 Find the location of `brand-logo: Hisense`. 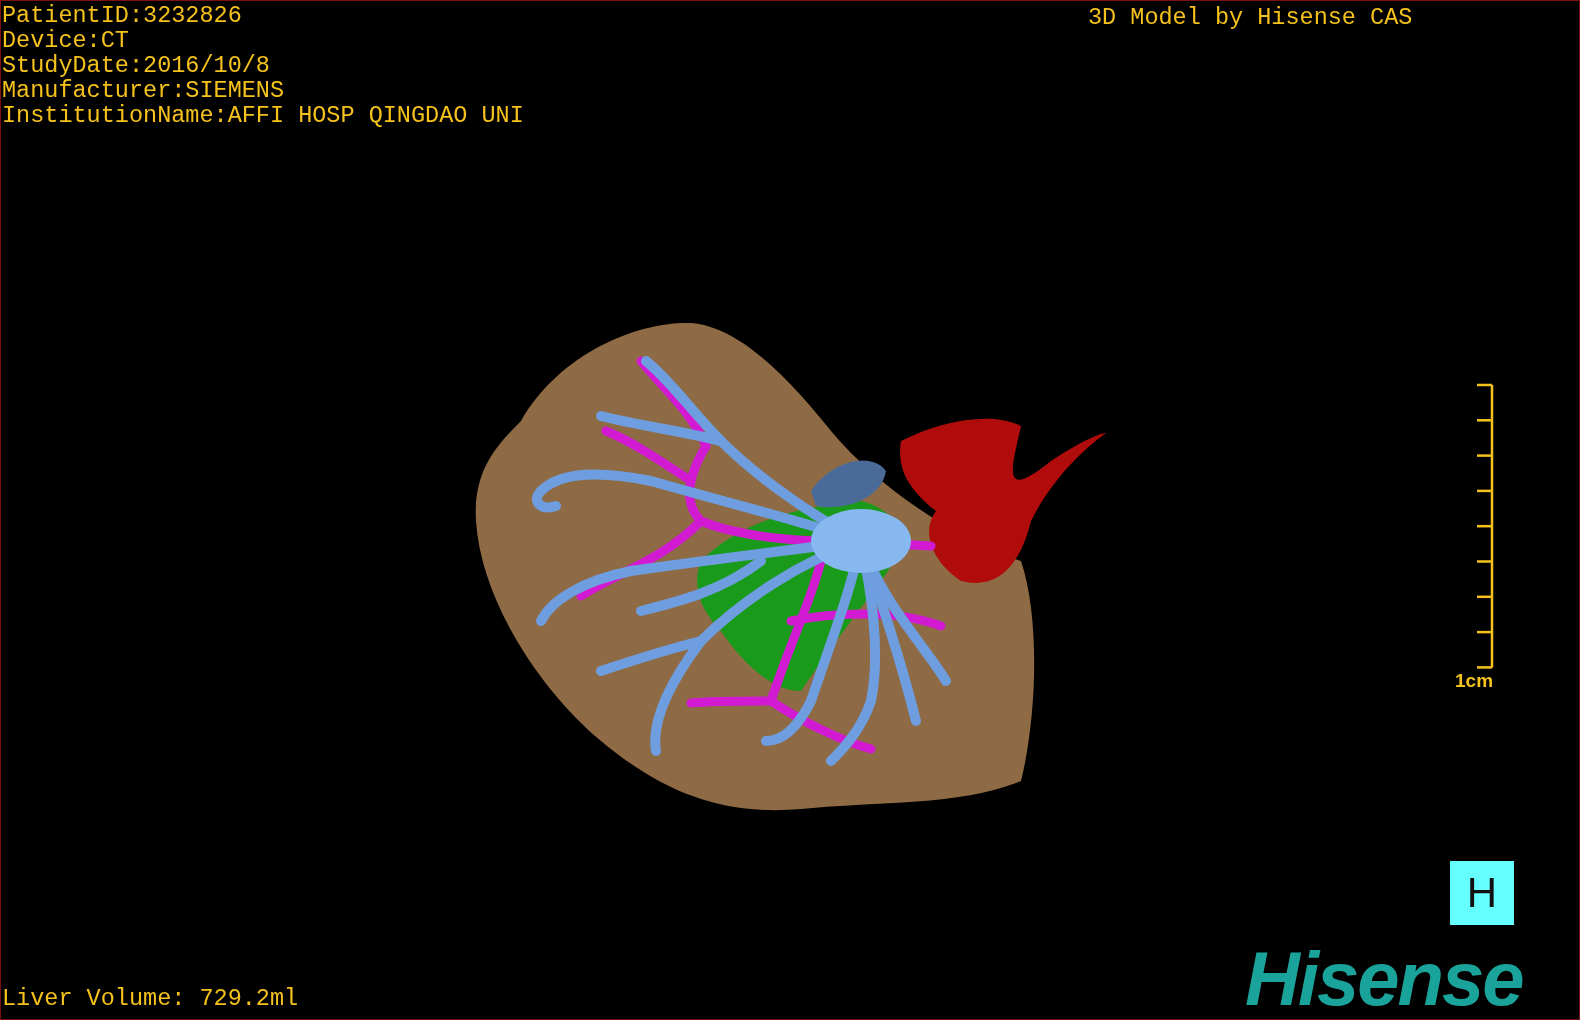

brand-logo: Hisense is located at coordinates (1384, 979).